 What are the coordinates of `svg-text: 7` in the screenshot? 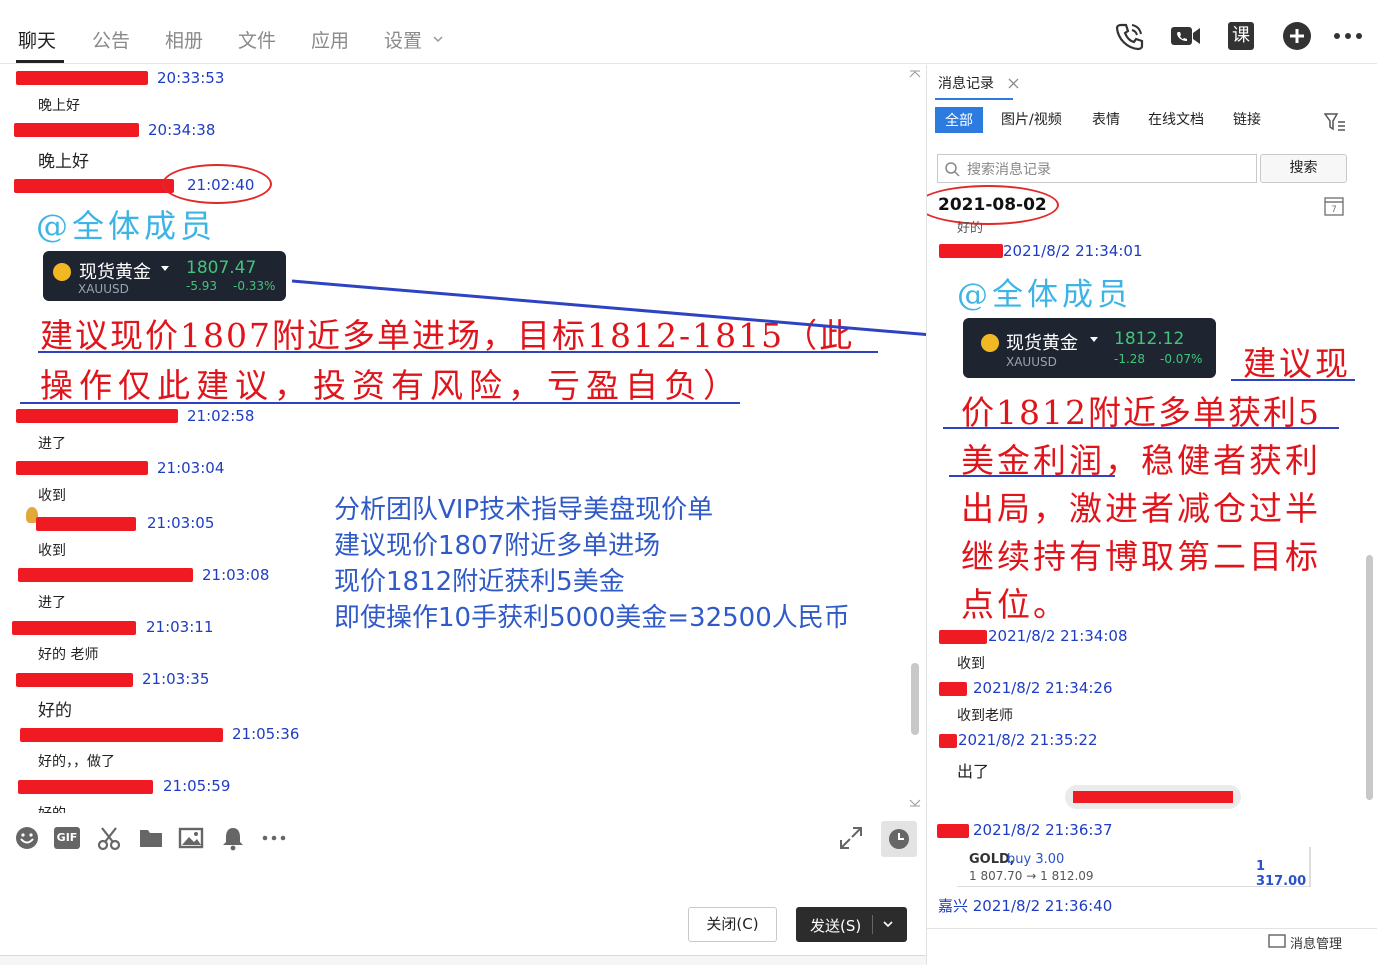 It's located at (1334, 210).